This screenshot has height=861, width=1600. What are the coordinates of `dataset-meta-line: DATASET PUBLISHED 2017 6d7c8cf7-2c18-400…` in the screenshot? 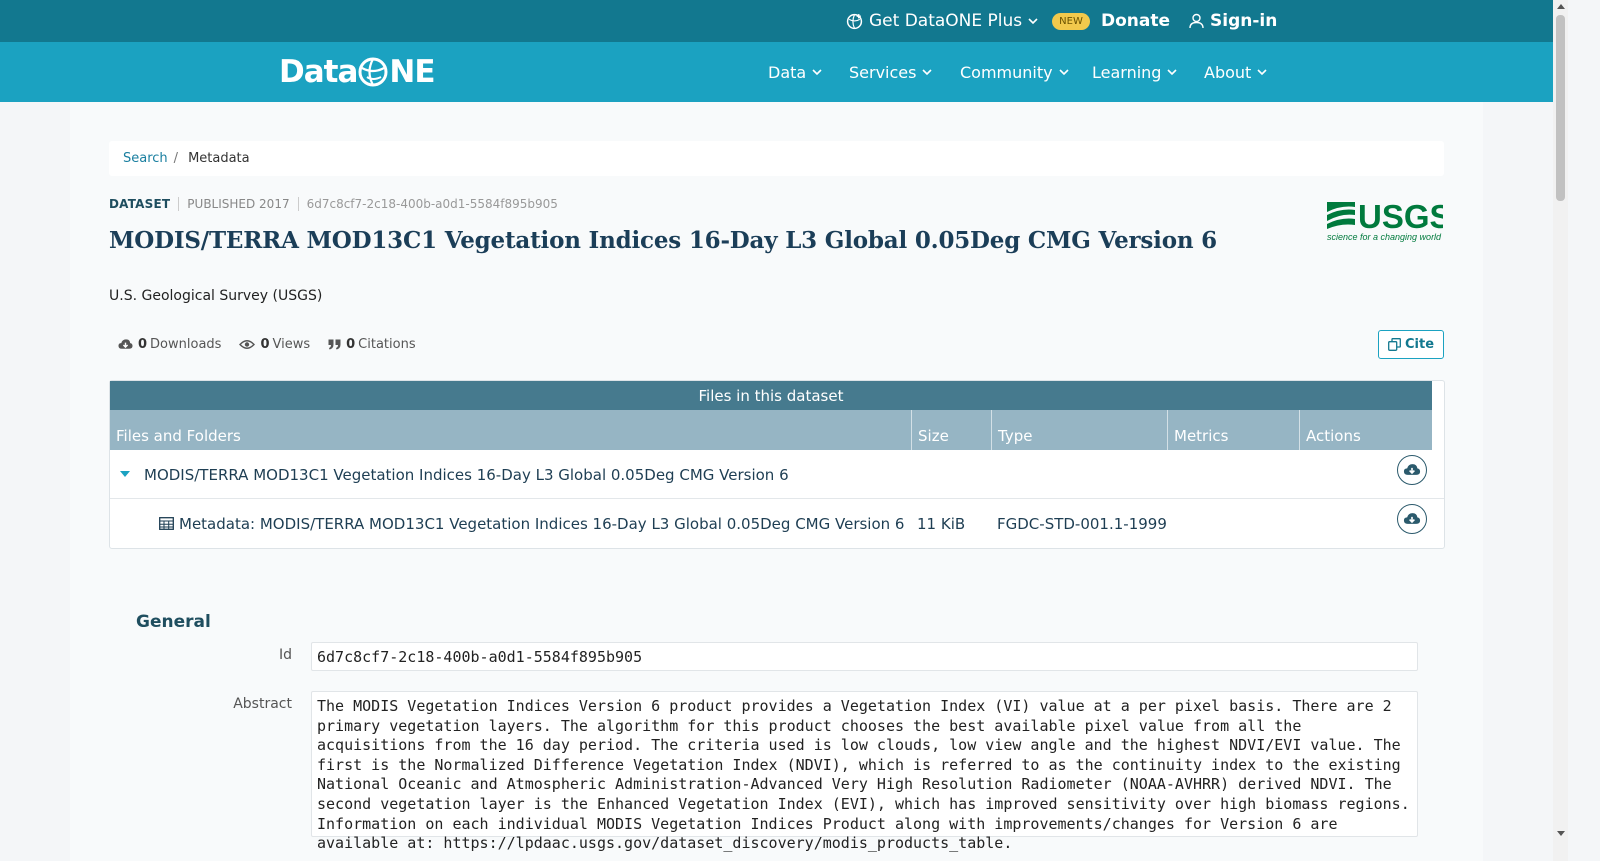 It's located at (333, 204).